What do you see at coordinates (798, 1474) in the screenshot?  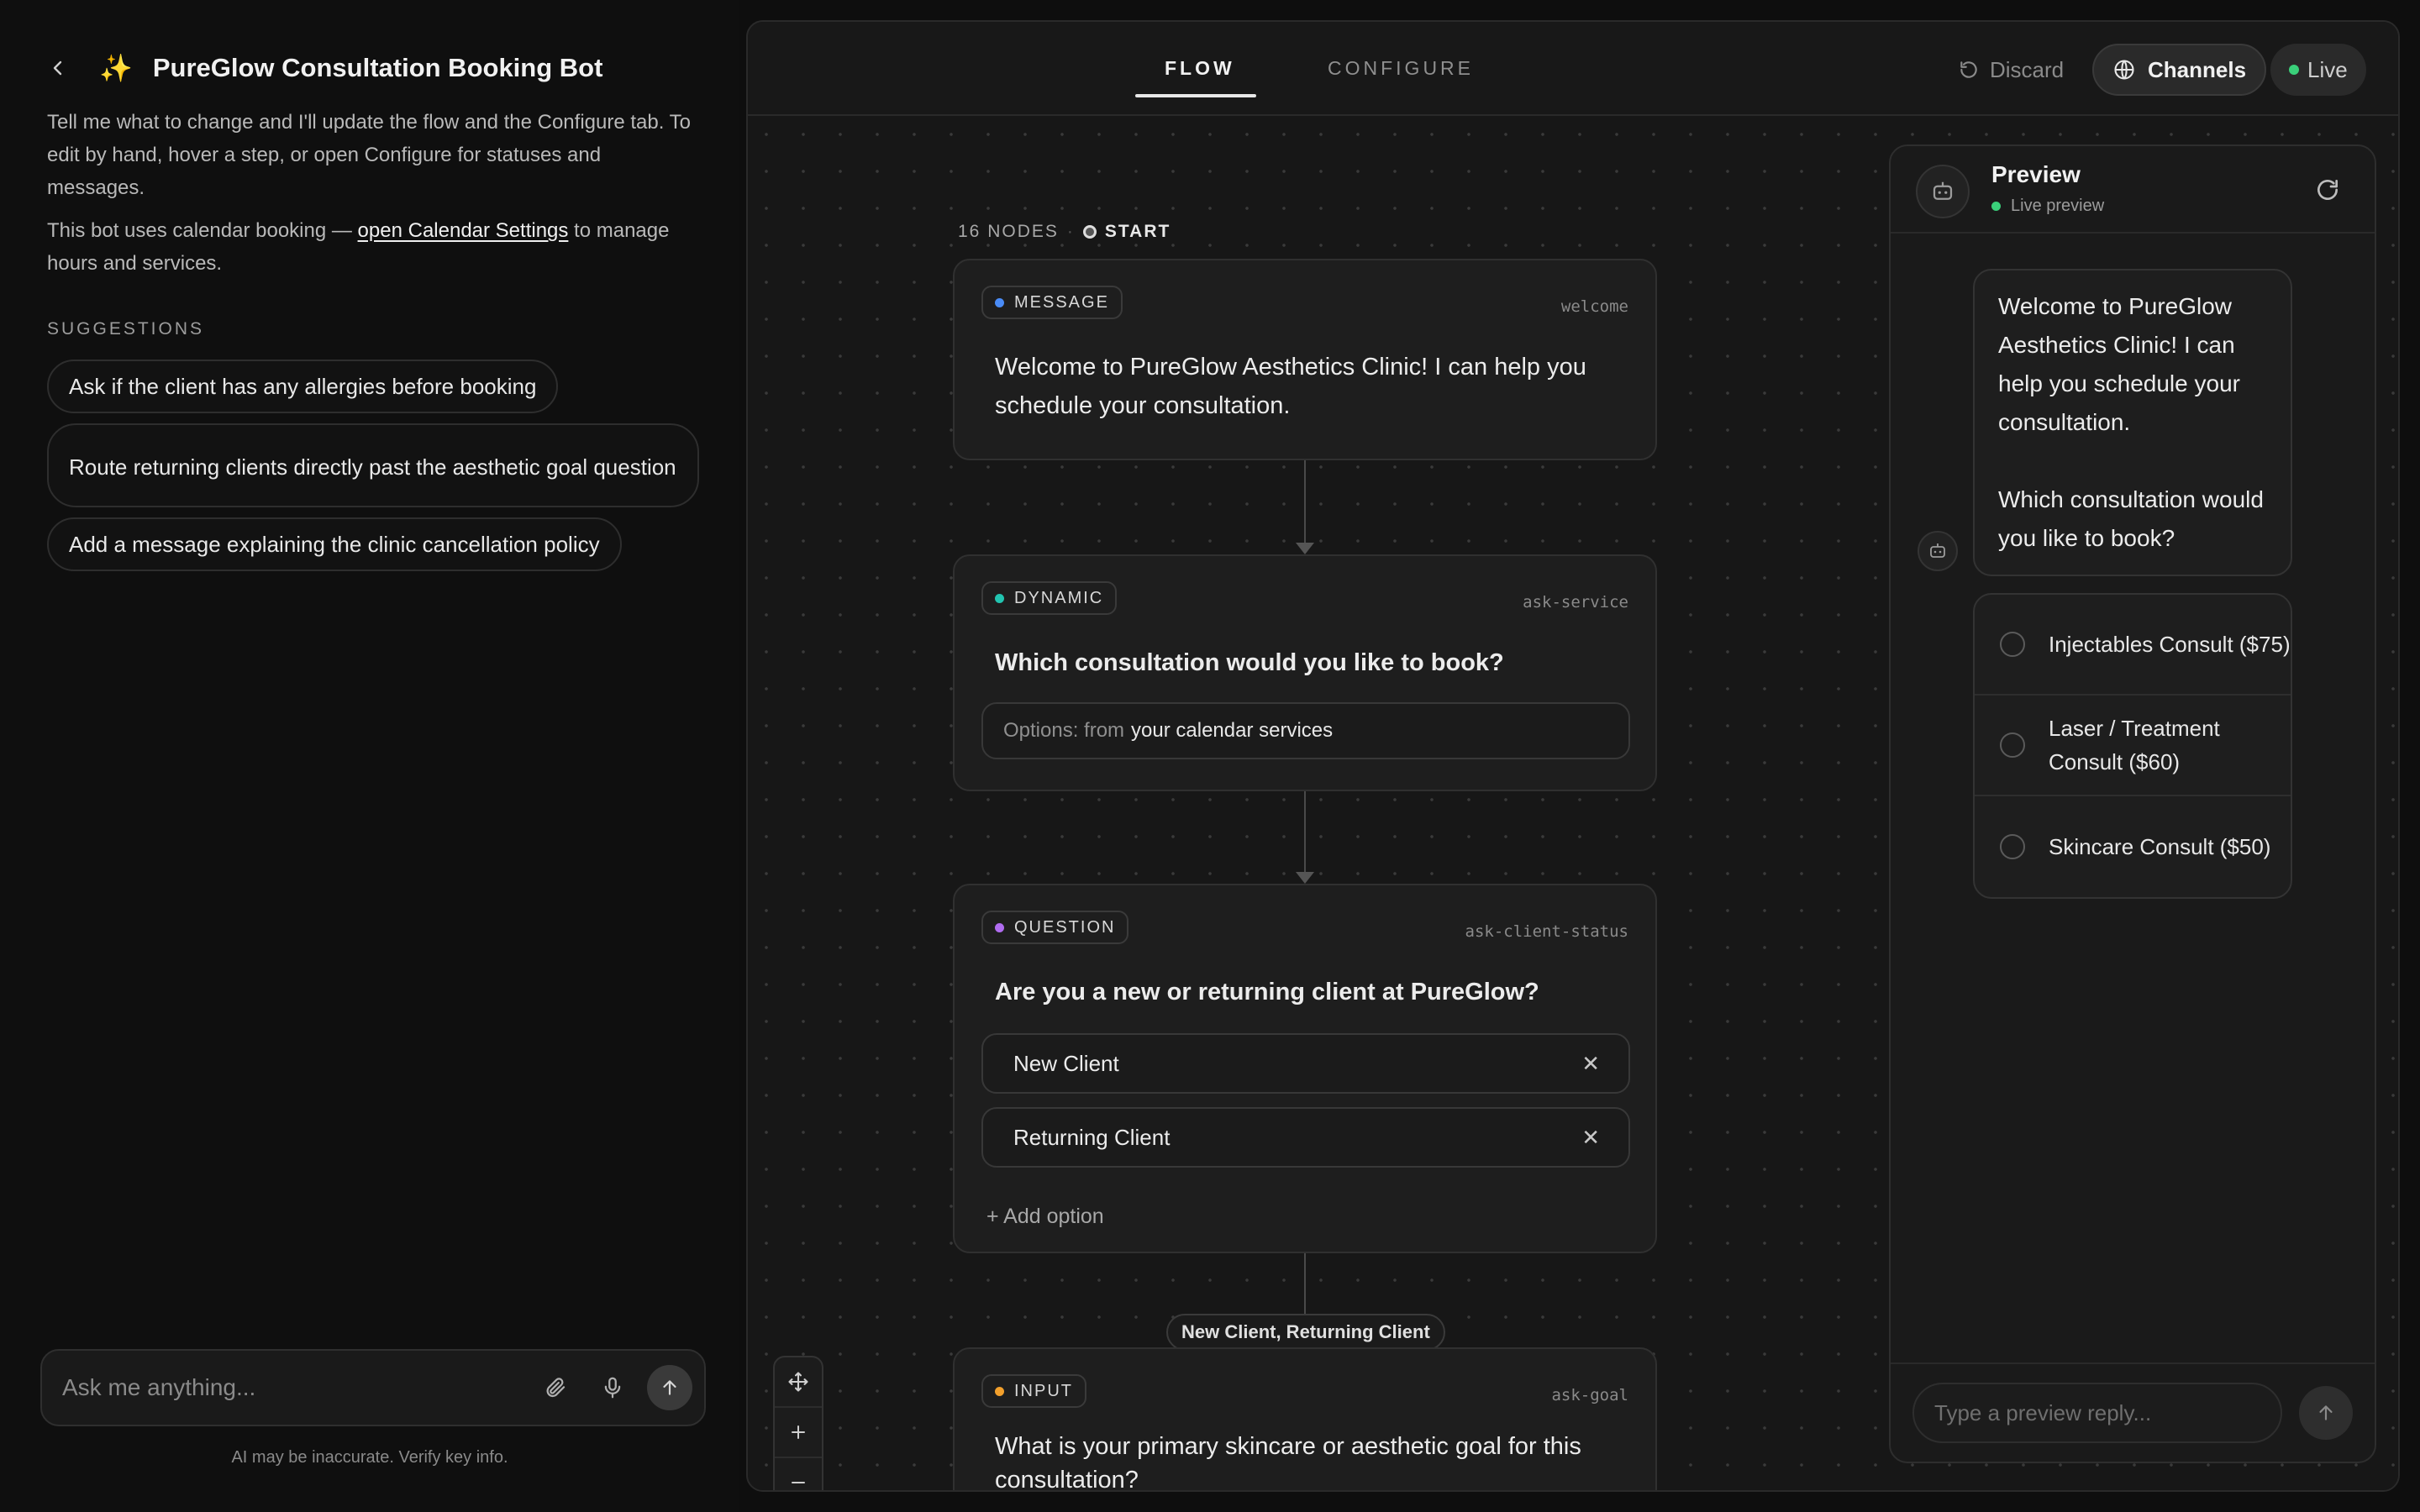 I see `zoom-out-button` at bounding box center [798, 1474].